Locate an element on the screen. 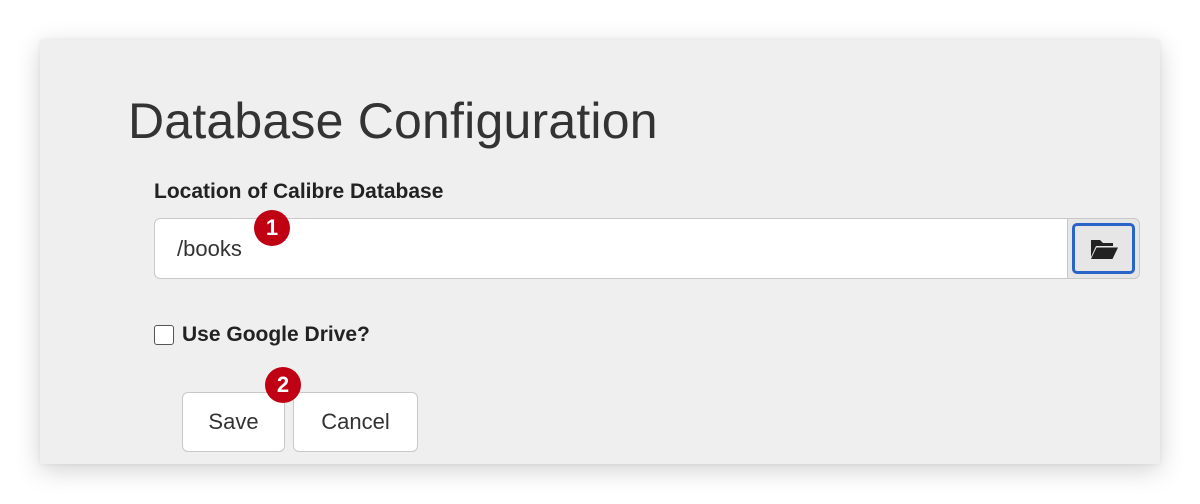 Image resolution: width=1200 pixels, height=504 pixels. cancel-button: Cancel is located at coordinates (355, 422).